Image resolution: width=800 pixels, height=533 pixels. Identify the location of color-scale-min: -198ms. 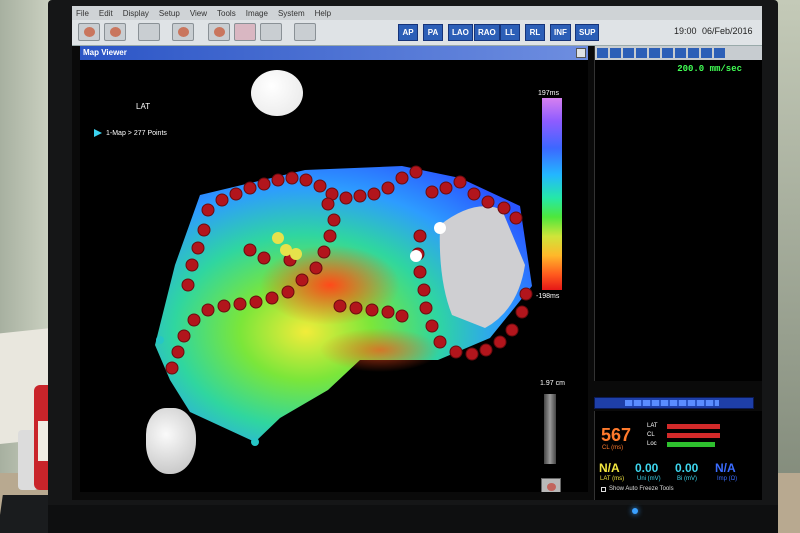
(548, 296).